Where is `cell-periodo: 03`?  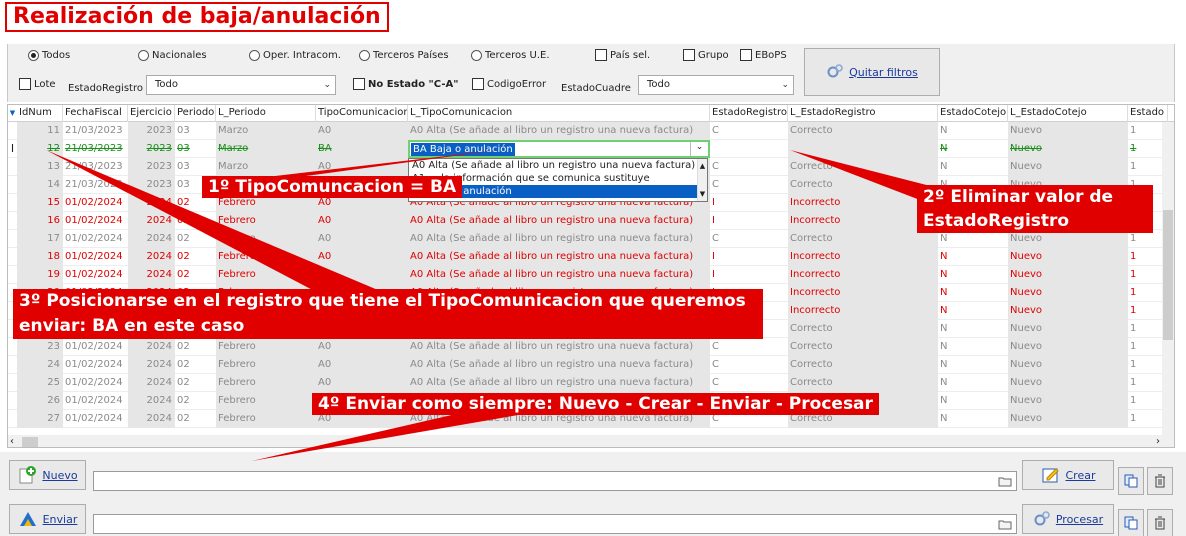
cell-periodo: 03 is located at coordinates (195, 167).